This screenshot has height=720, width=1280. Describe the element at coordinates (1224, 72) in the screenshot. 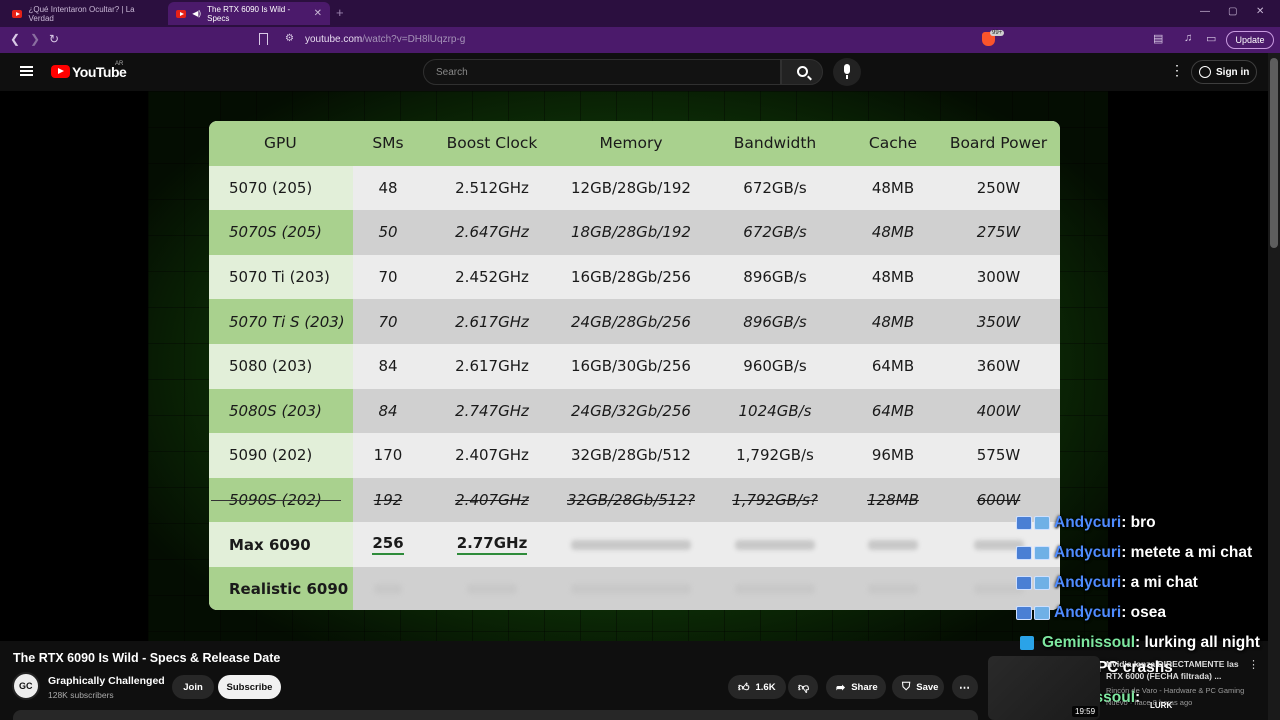

I see `sign-in-button: Sign in` at that location.